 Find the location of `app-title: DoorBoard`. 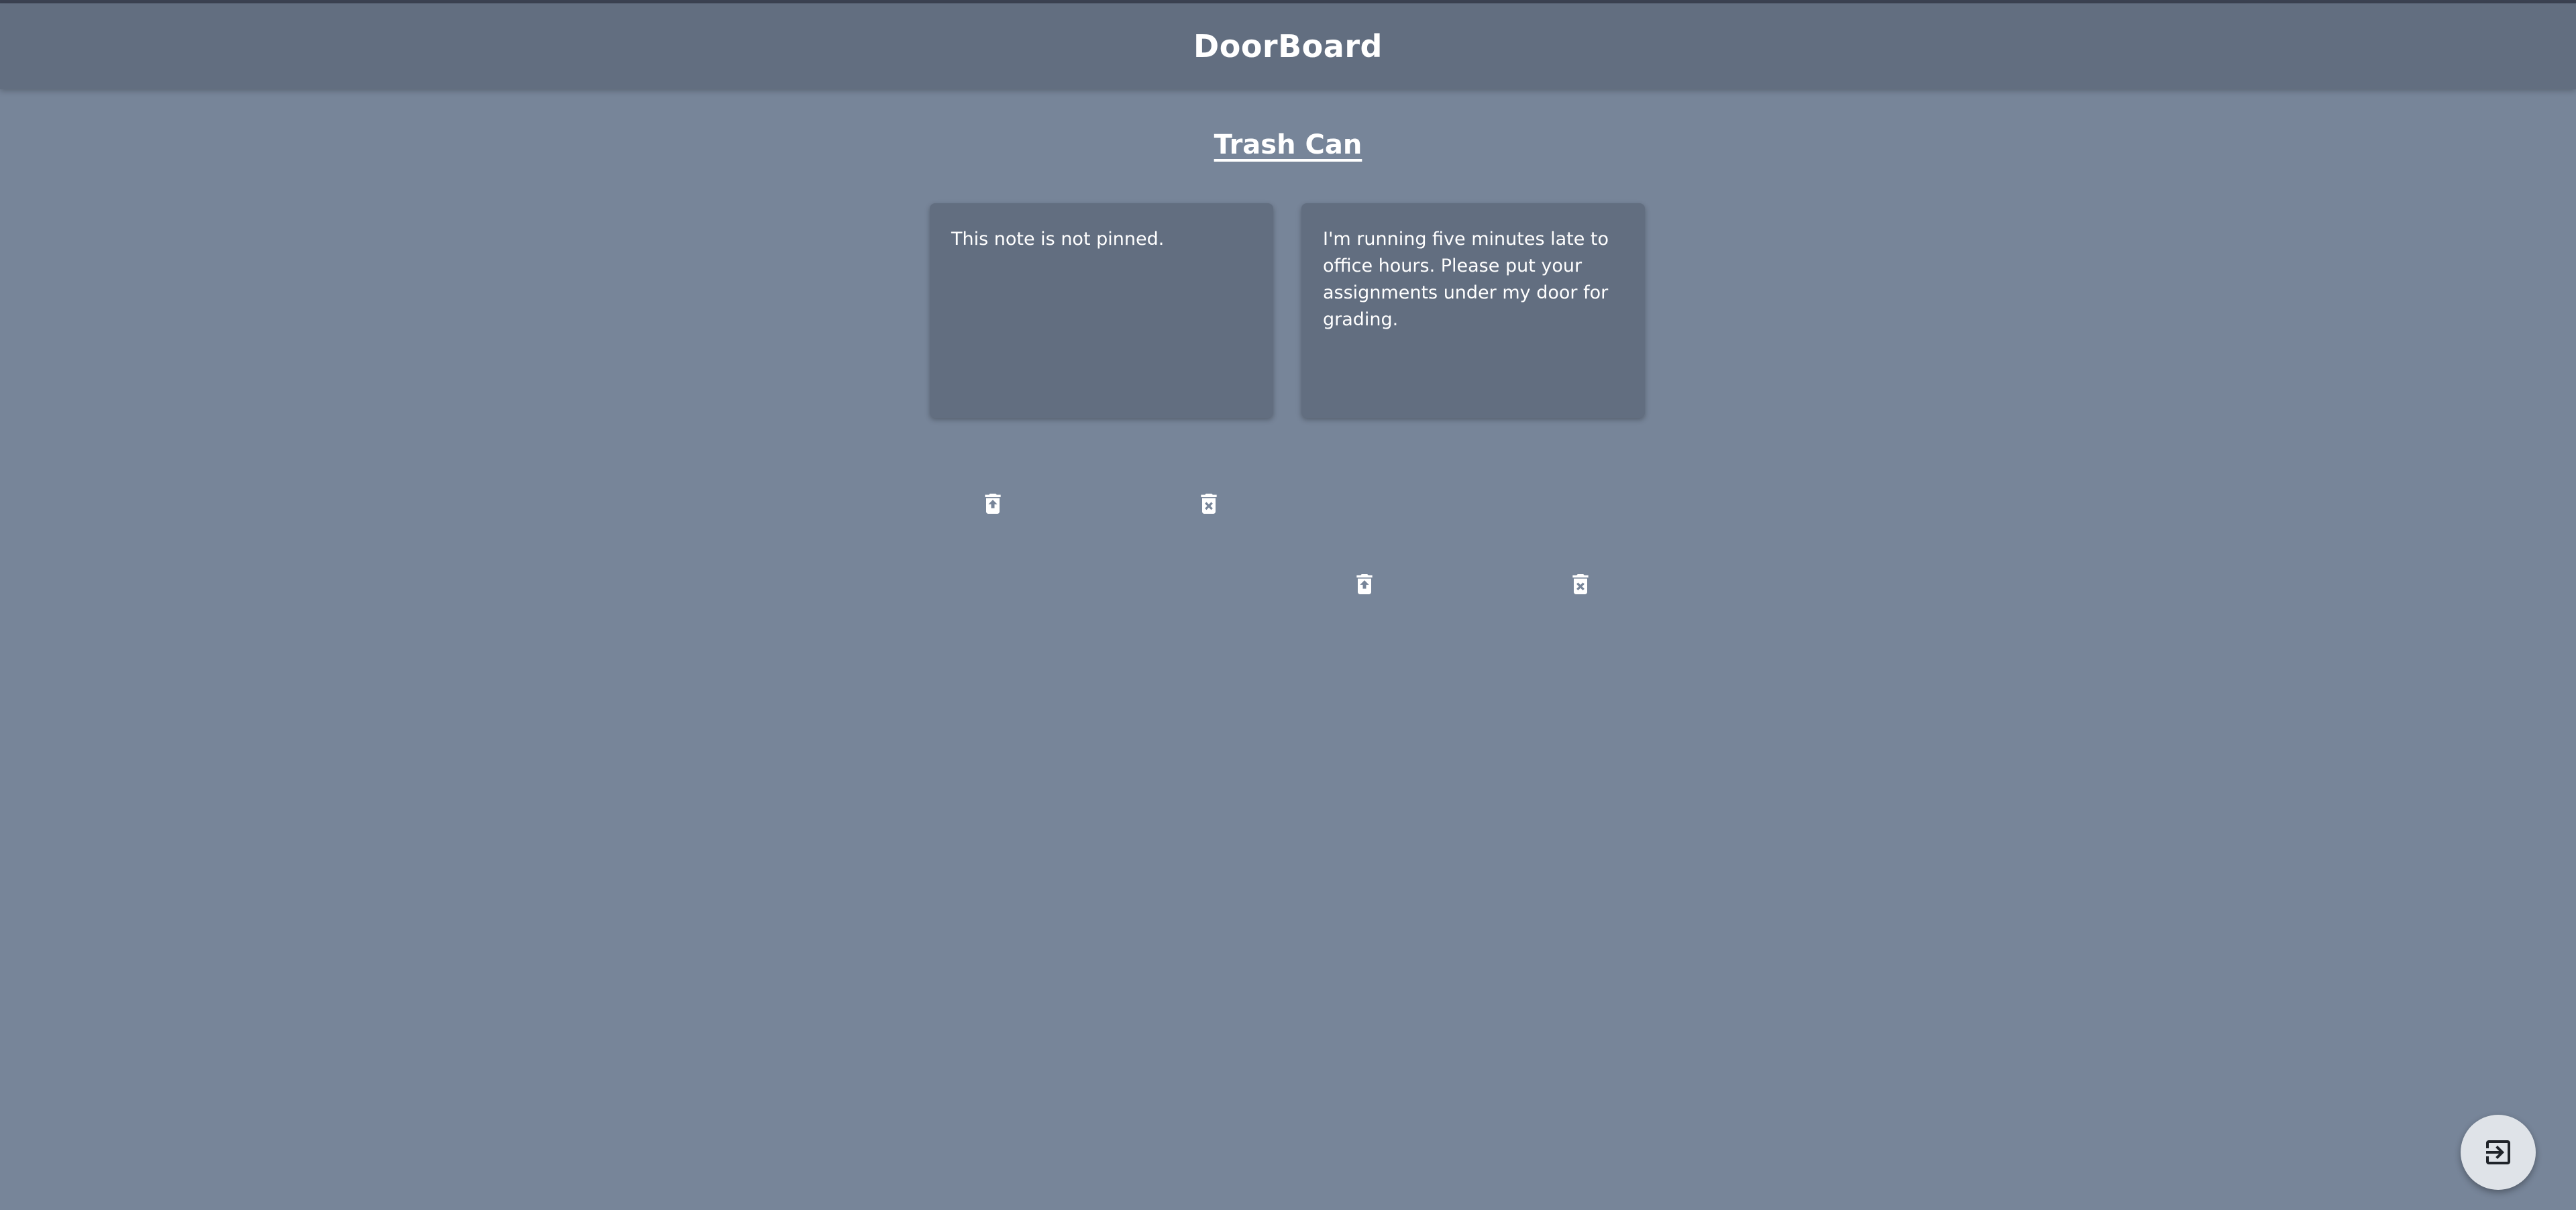

app-title: DoorBoard is located at coordinates (1288, 46).